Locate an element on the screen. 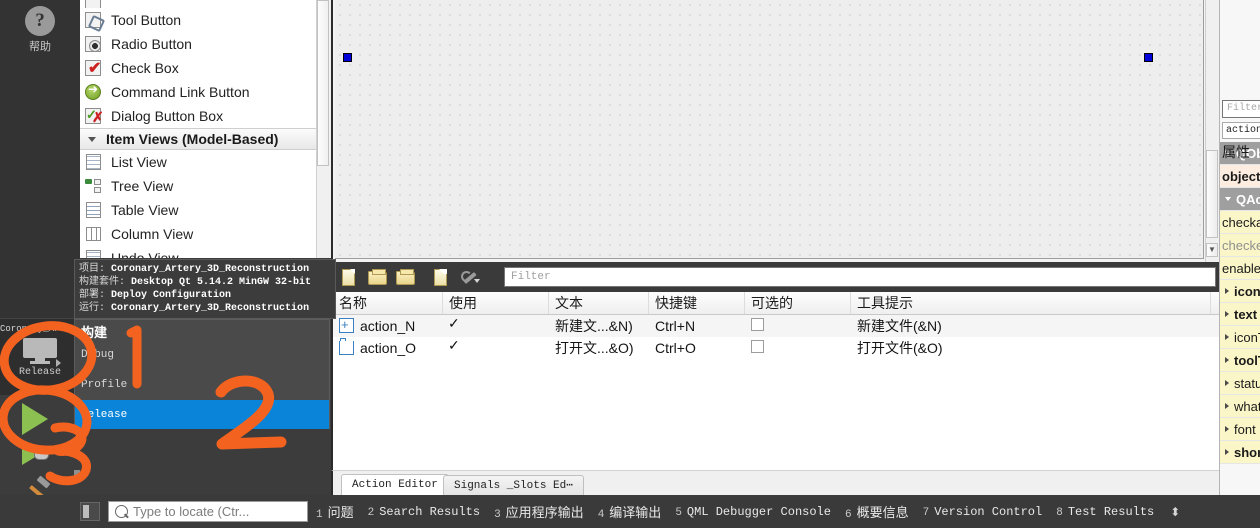  dialog-button-box-icon is located at coordinates (94, 116).